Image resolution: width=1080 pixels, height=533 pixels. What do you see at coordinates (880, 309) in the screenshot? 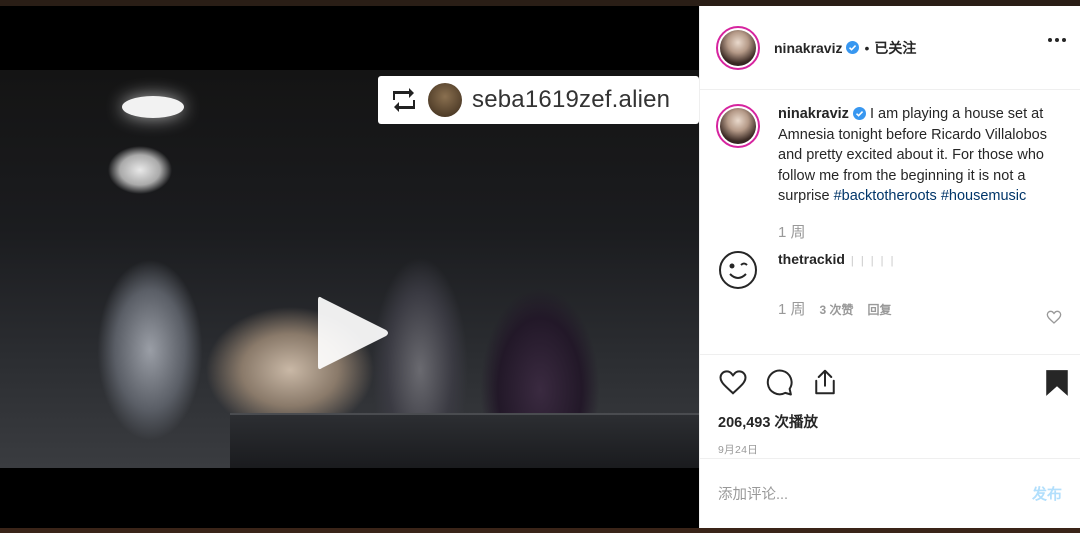
I see `comment-reply-button: 回复` at bounding box center [880, 309].